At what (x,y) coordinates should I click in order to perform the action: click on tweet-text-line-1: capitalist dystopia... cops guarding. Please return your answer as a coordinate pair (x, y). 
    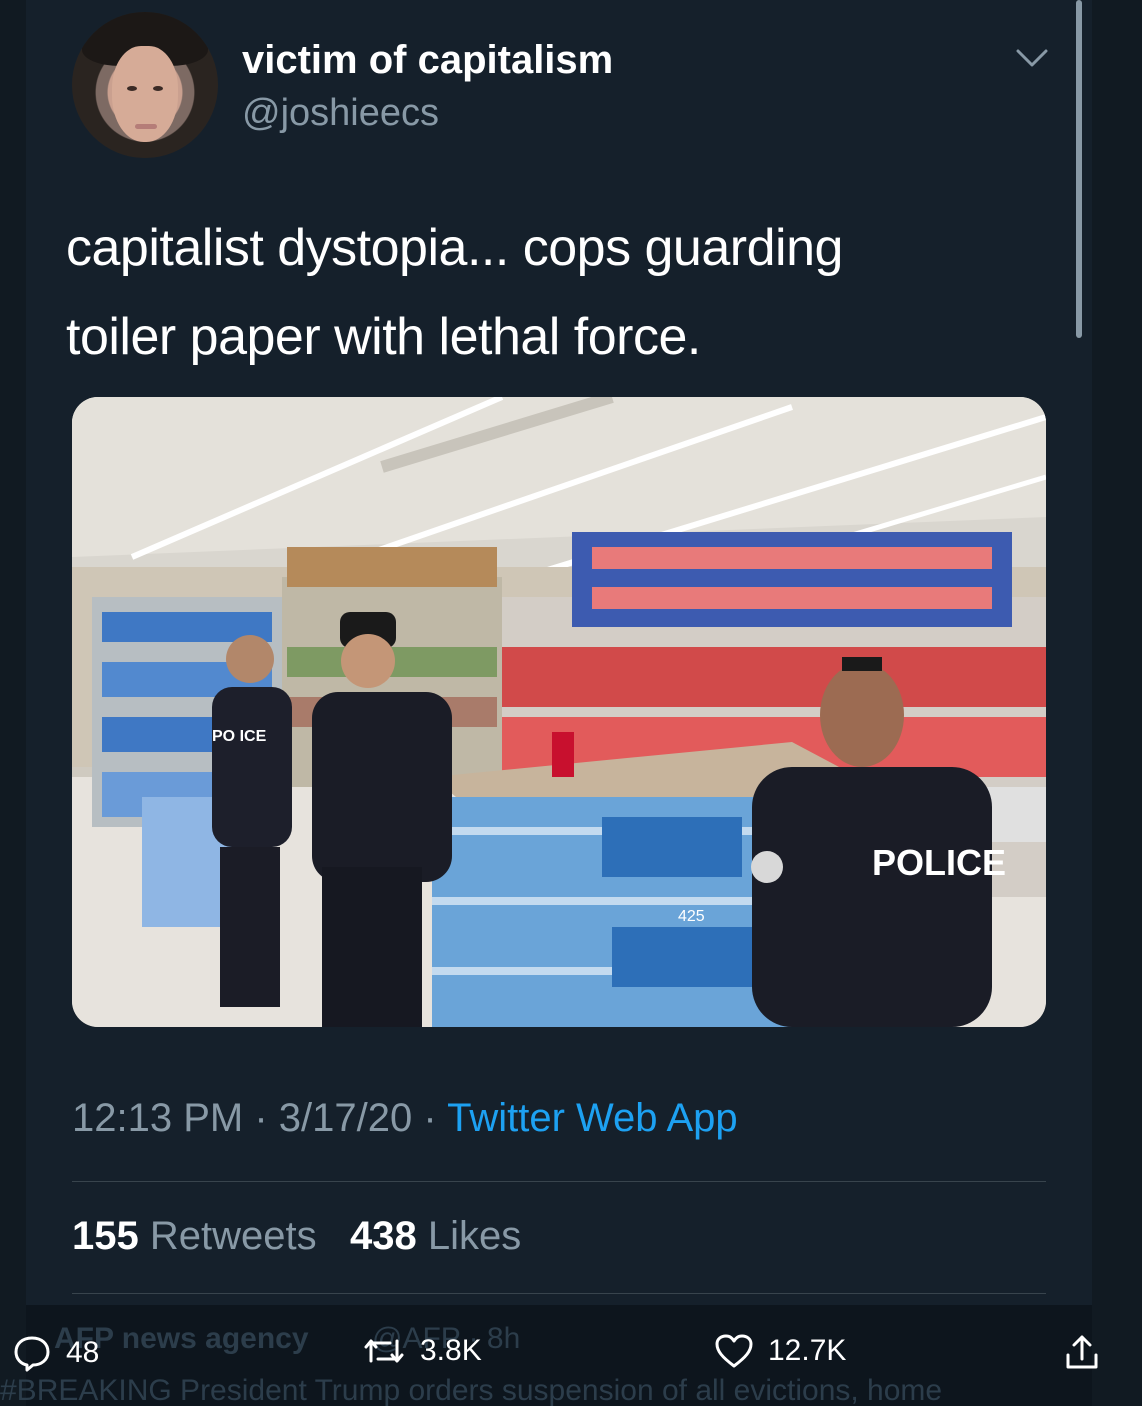
    Looking at the image, I should click on (454, 248).